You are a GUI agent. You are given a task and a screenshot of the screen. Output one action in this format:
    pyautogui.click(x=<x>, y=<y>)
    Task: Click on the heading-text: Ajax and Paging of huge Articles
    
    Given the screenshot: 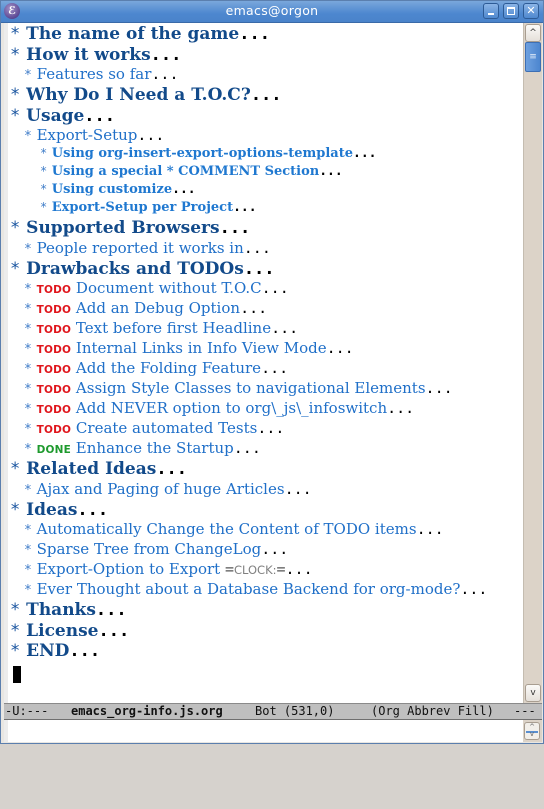 What is the action you would take?
    pyautogui.click(x=160, y=488)
    